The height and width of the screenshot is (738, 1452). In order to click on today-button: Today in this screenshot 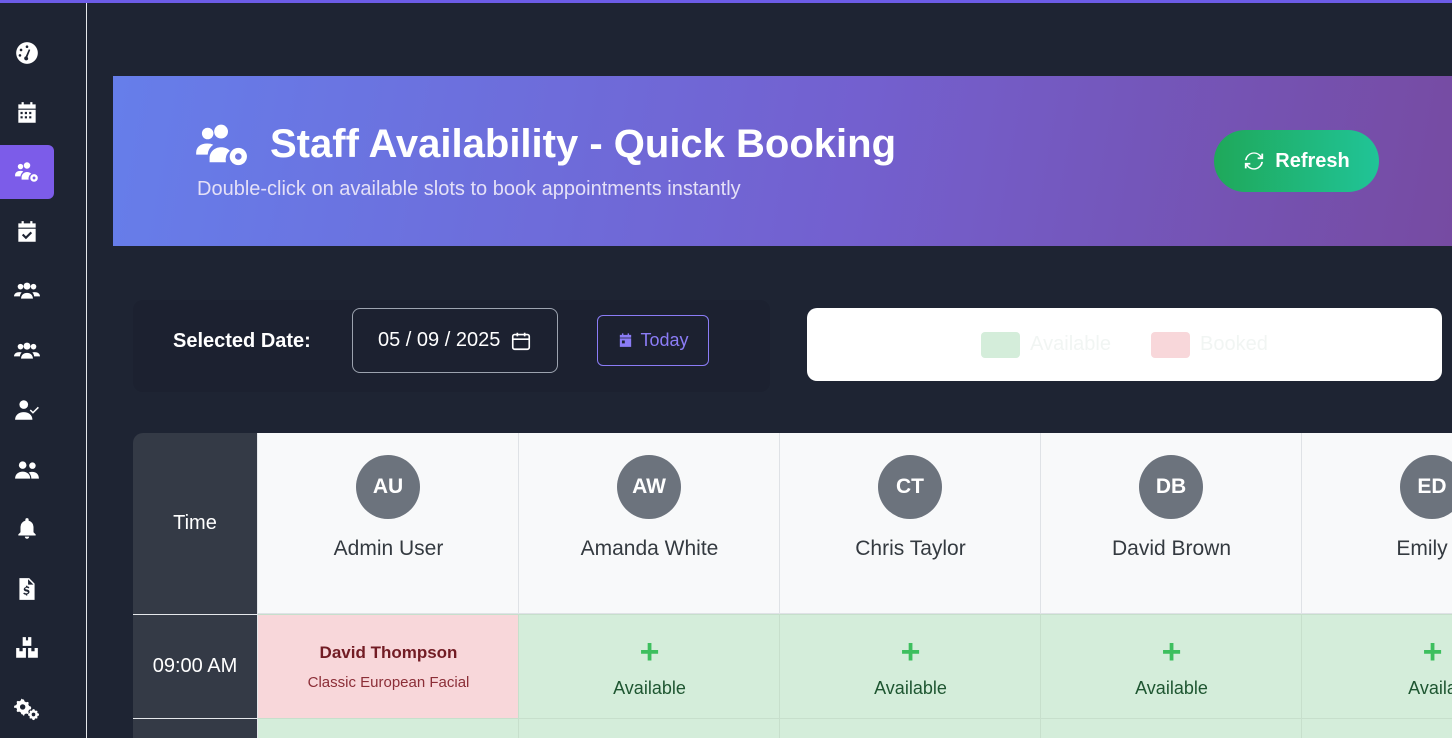, I will do `click(653, 340)`.